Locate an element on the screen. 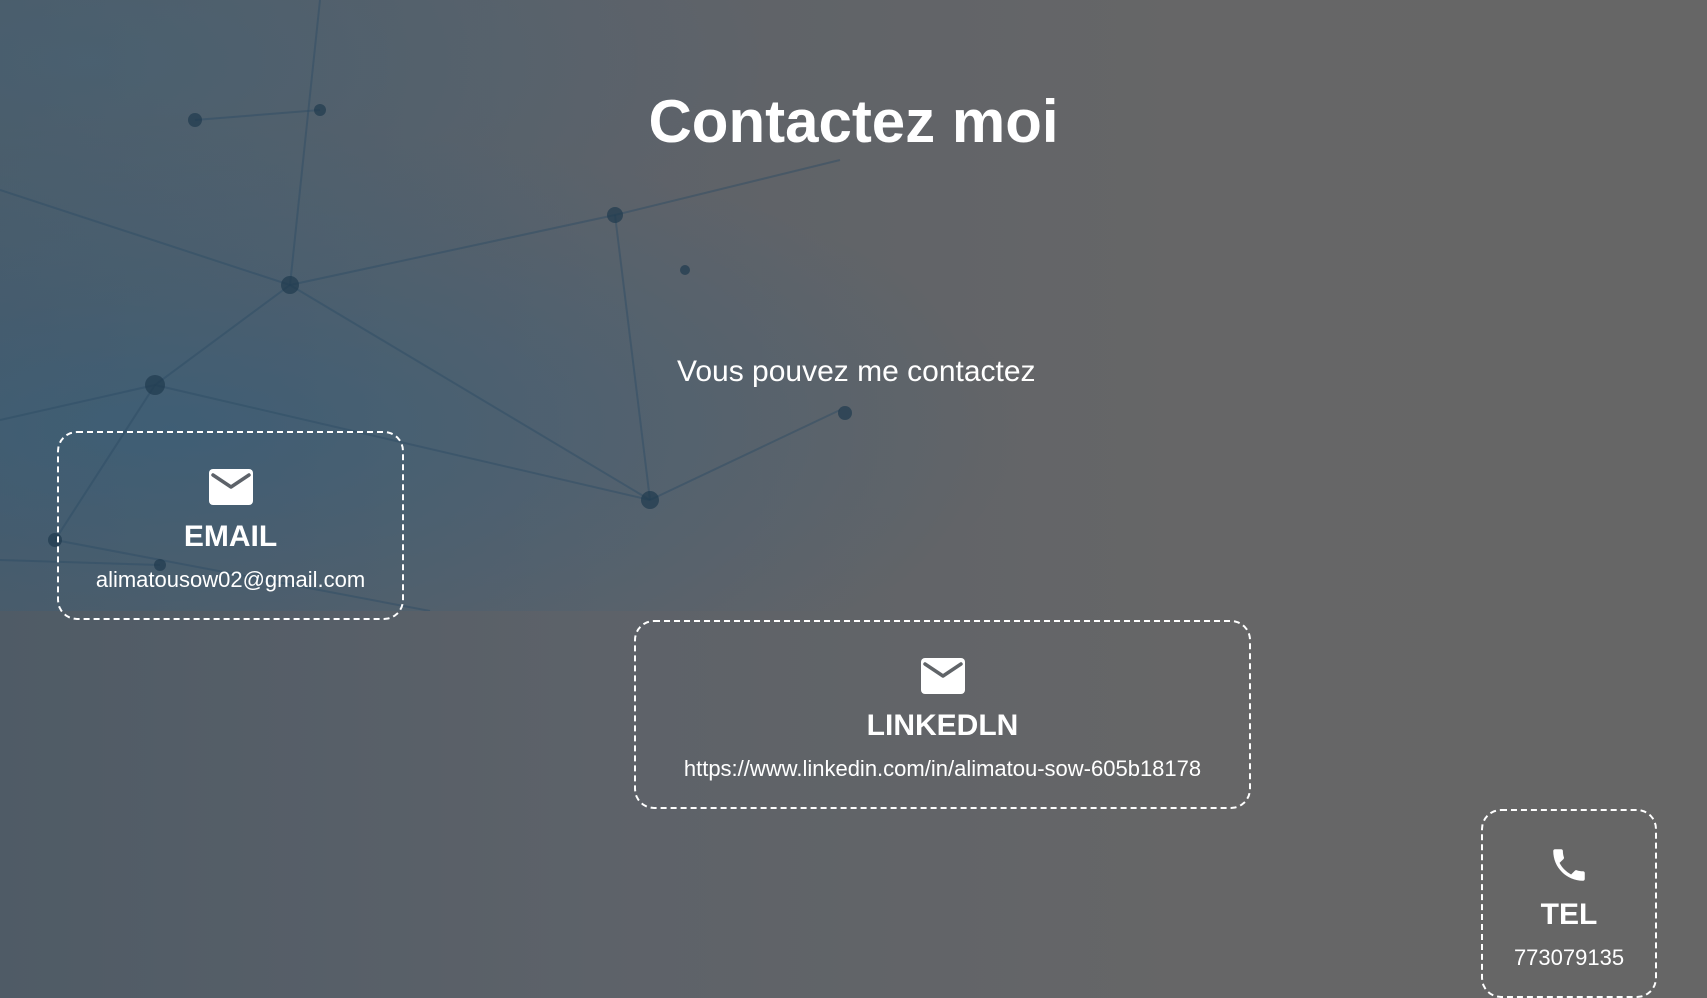  email-address-link: alimatousow02@gmail.com is located at coordinates (230, 580).